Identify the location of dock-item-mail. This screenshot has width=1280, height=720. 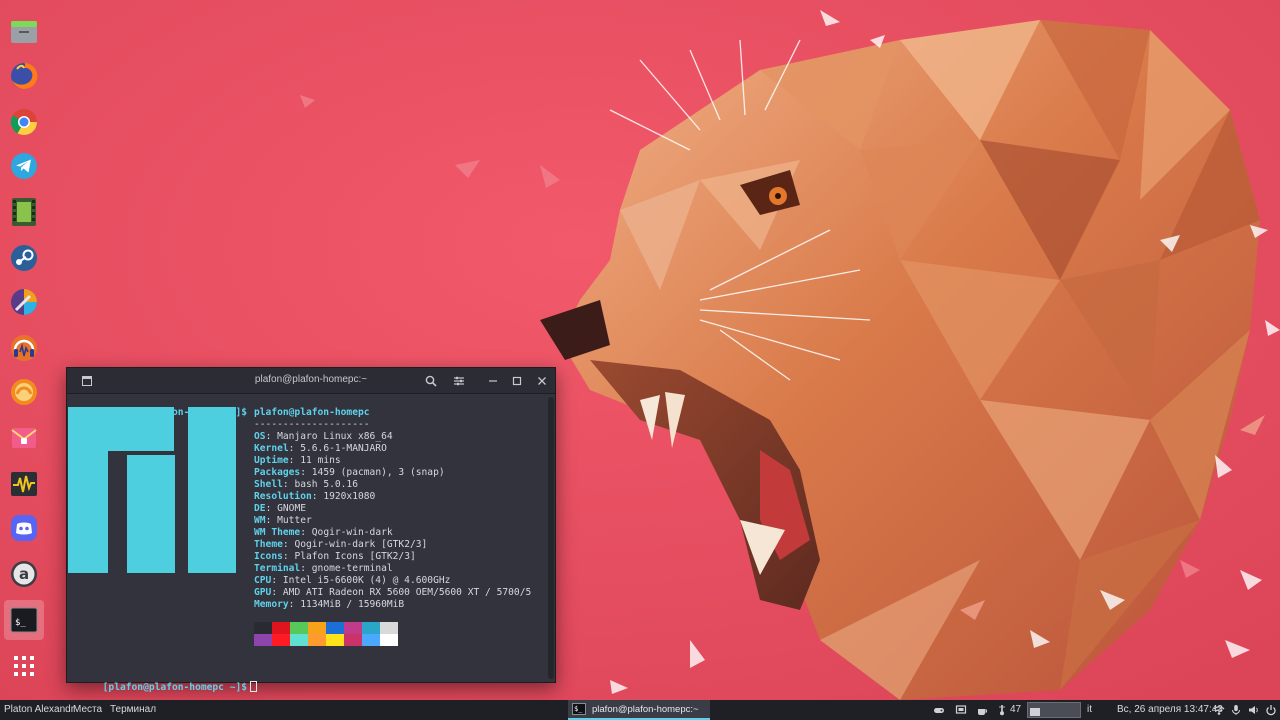
(24, 438).